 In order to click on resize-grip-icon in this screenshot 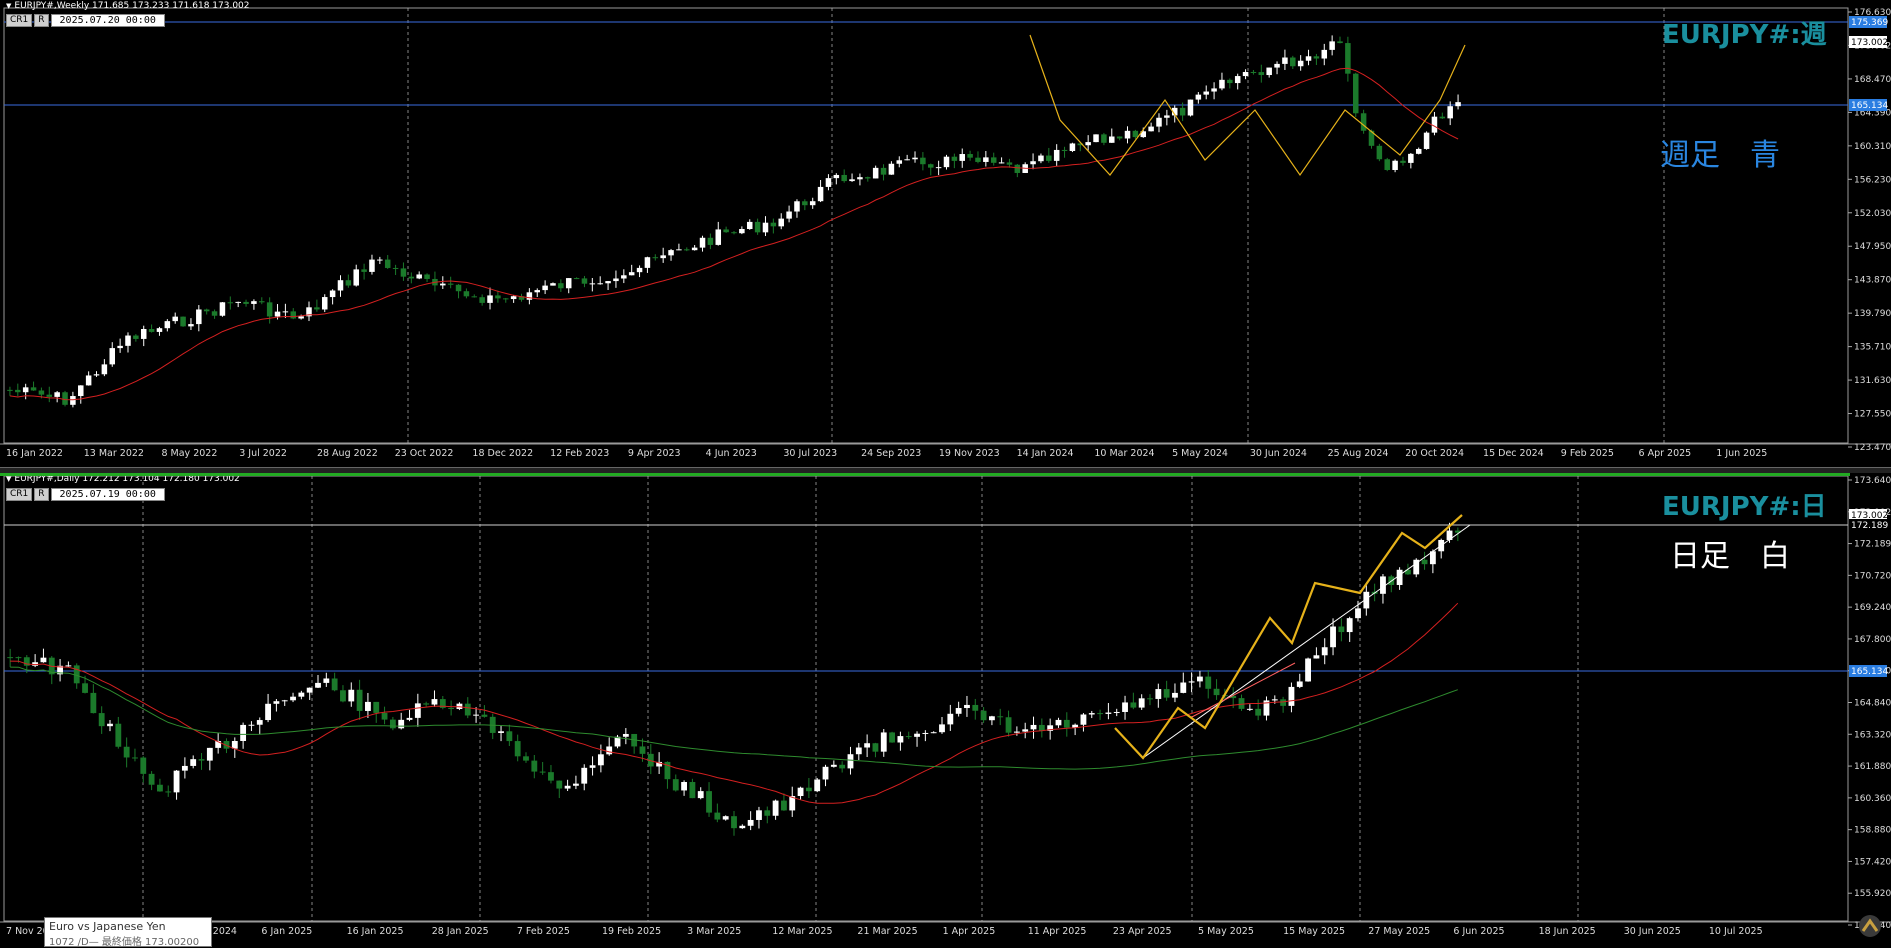, I will do `click(1870, 926)`.